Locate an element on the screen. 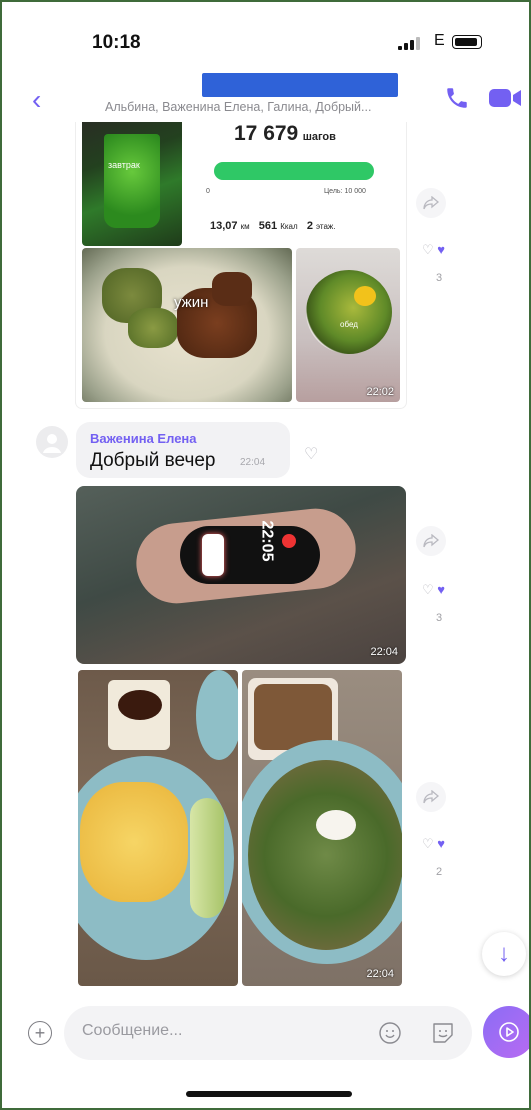 Image resolution: width=531 pixels, height=1110 pixels. play-circle-icon is located at coordinates (509, 1032).